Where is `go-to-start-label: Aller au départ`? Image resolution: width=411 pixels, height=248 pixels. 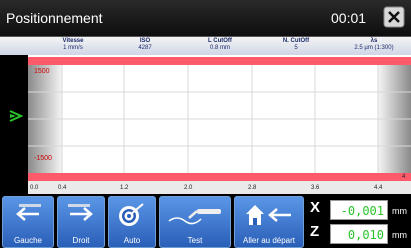 go-to-start-label: Aller au départ is located at coordinates (269, 240).